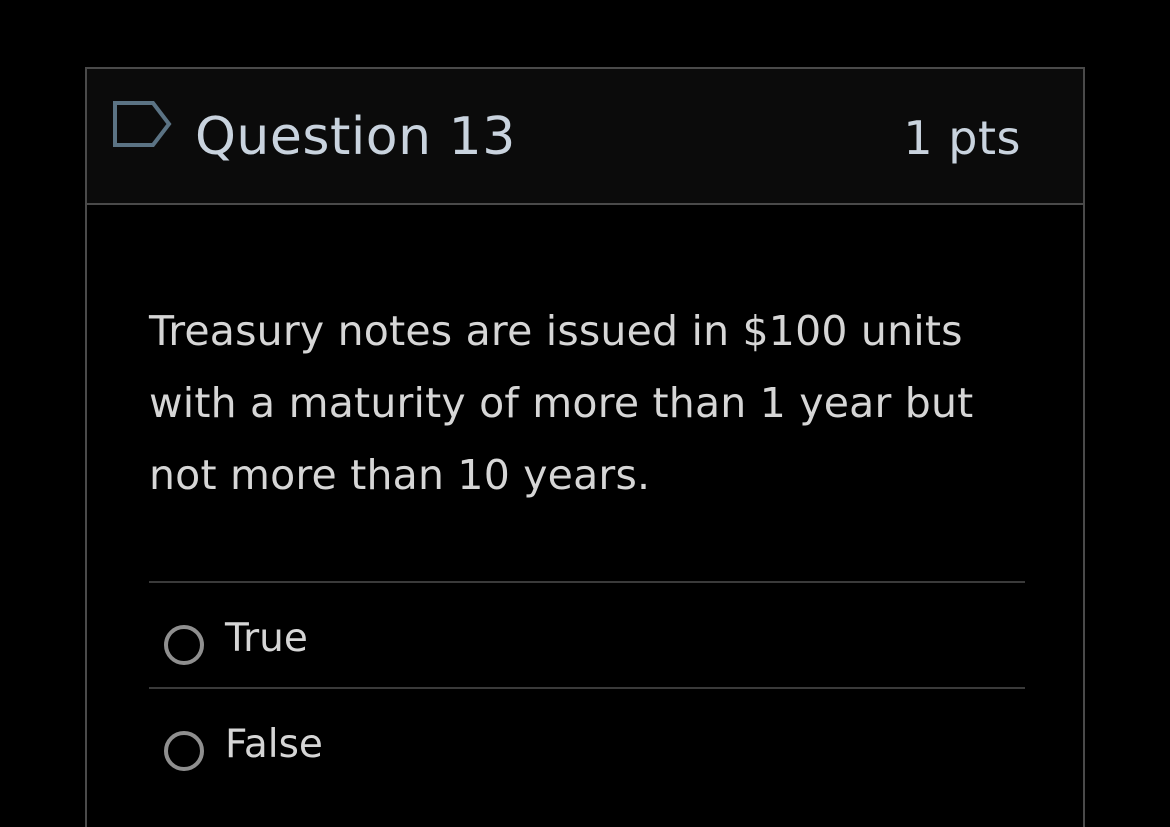 This screenshot has width=1170, height=827. What do you see at coordinates (274, 745) in the screenshot?
I see `answer-label-false: False` at bounding box center [274, 745].